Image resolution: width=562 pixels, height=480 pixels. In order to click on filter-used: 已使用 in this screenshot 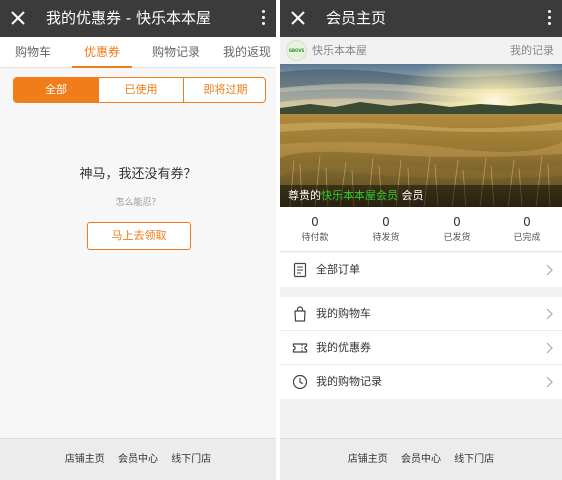, I will do `click(141, 90)`.